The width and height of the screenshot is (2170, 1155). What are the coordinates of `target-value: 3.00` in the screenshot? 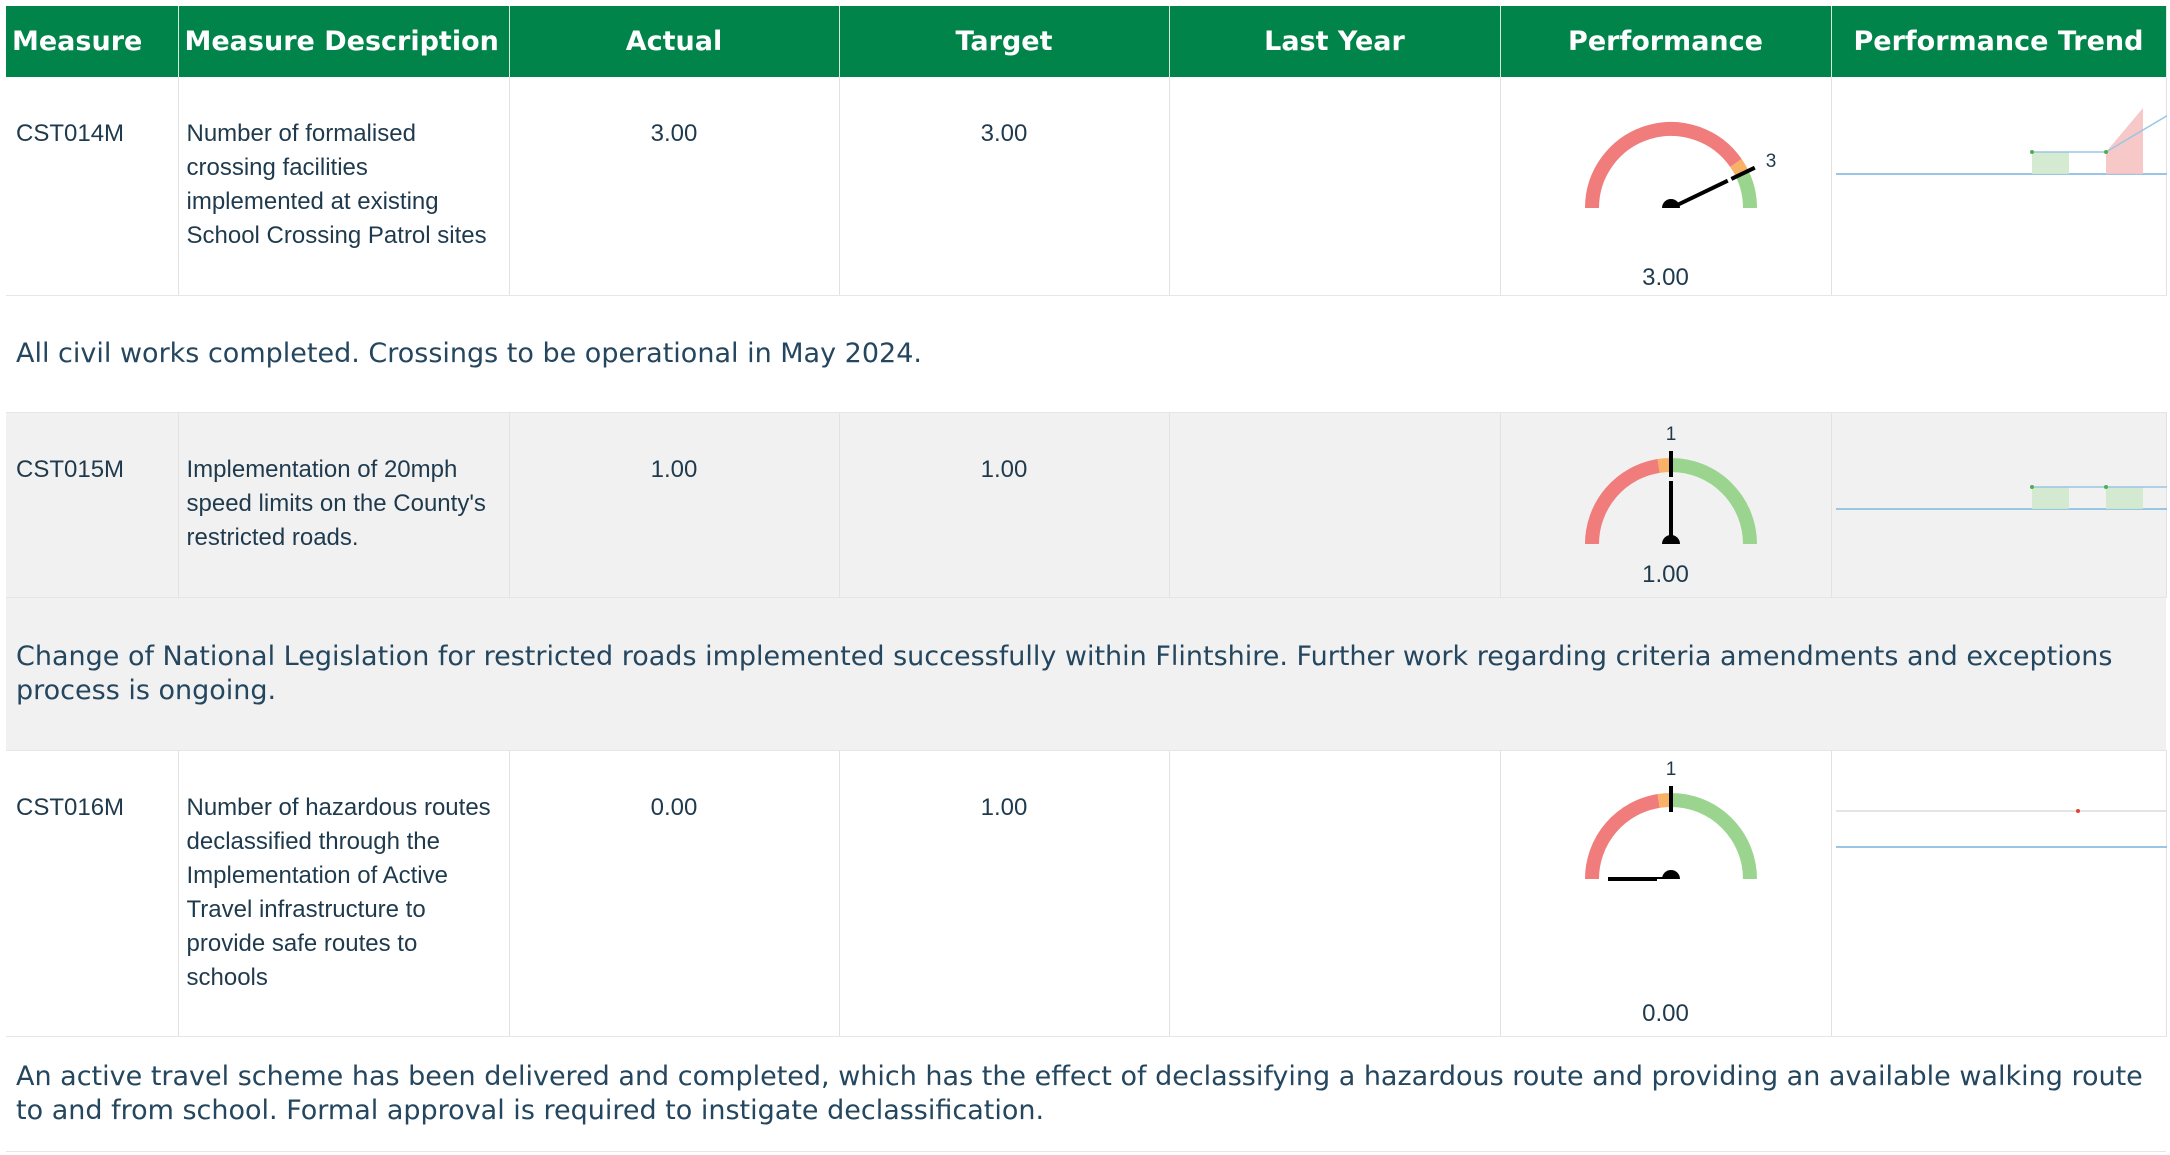 It's located at (1004, 133).